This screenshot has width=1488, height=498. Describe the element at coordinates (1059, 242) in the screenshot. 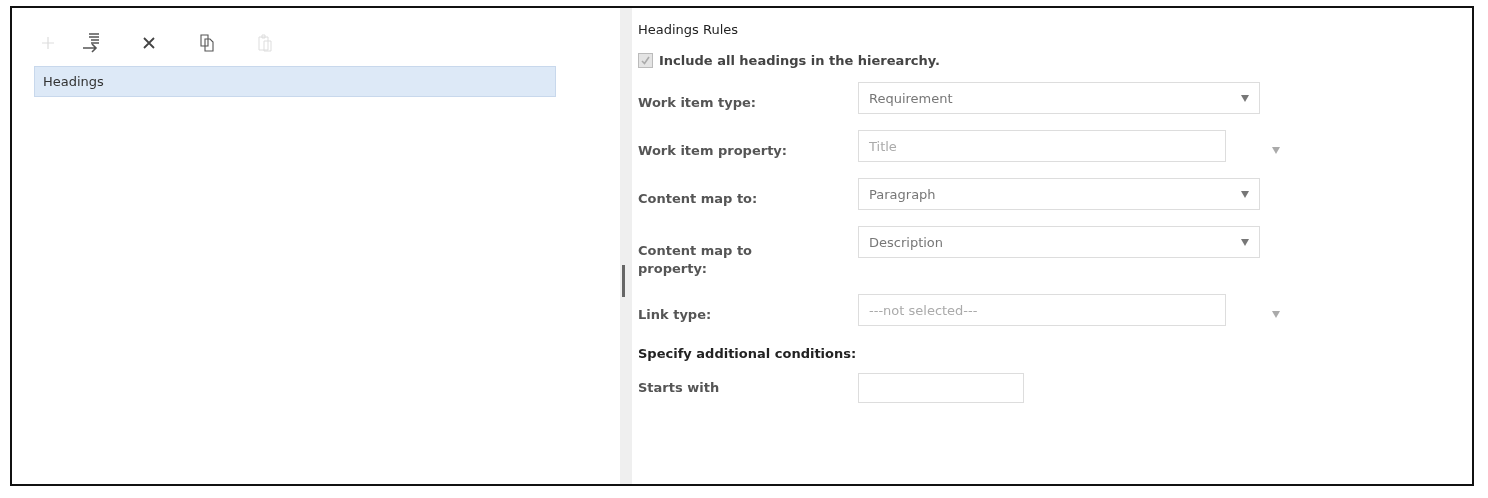

I see `dropdown-field: Description` at that location.